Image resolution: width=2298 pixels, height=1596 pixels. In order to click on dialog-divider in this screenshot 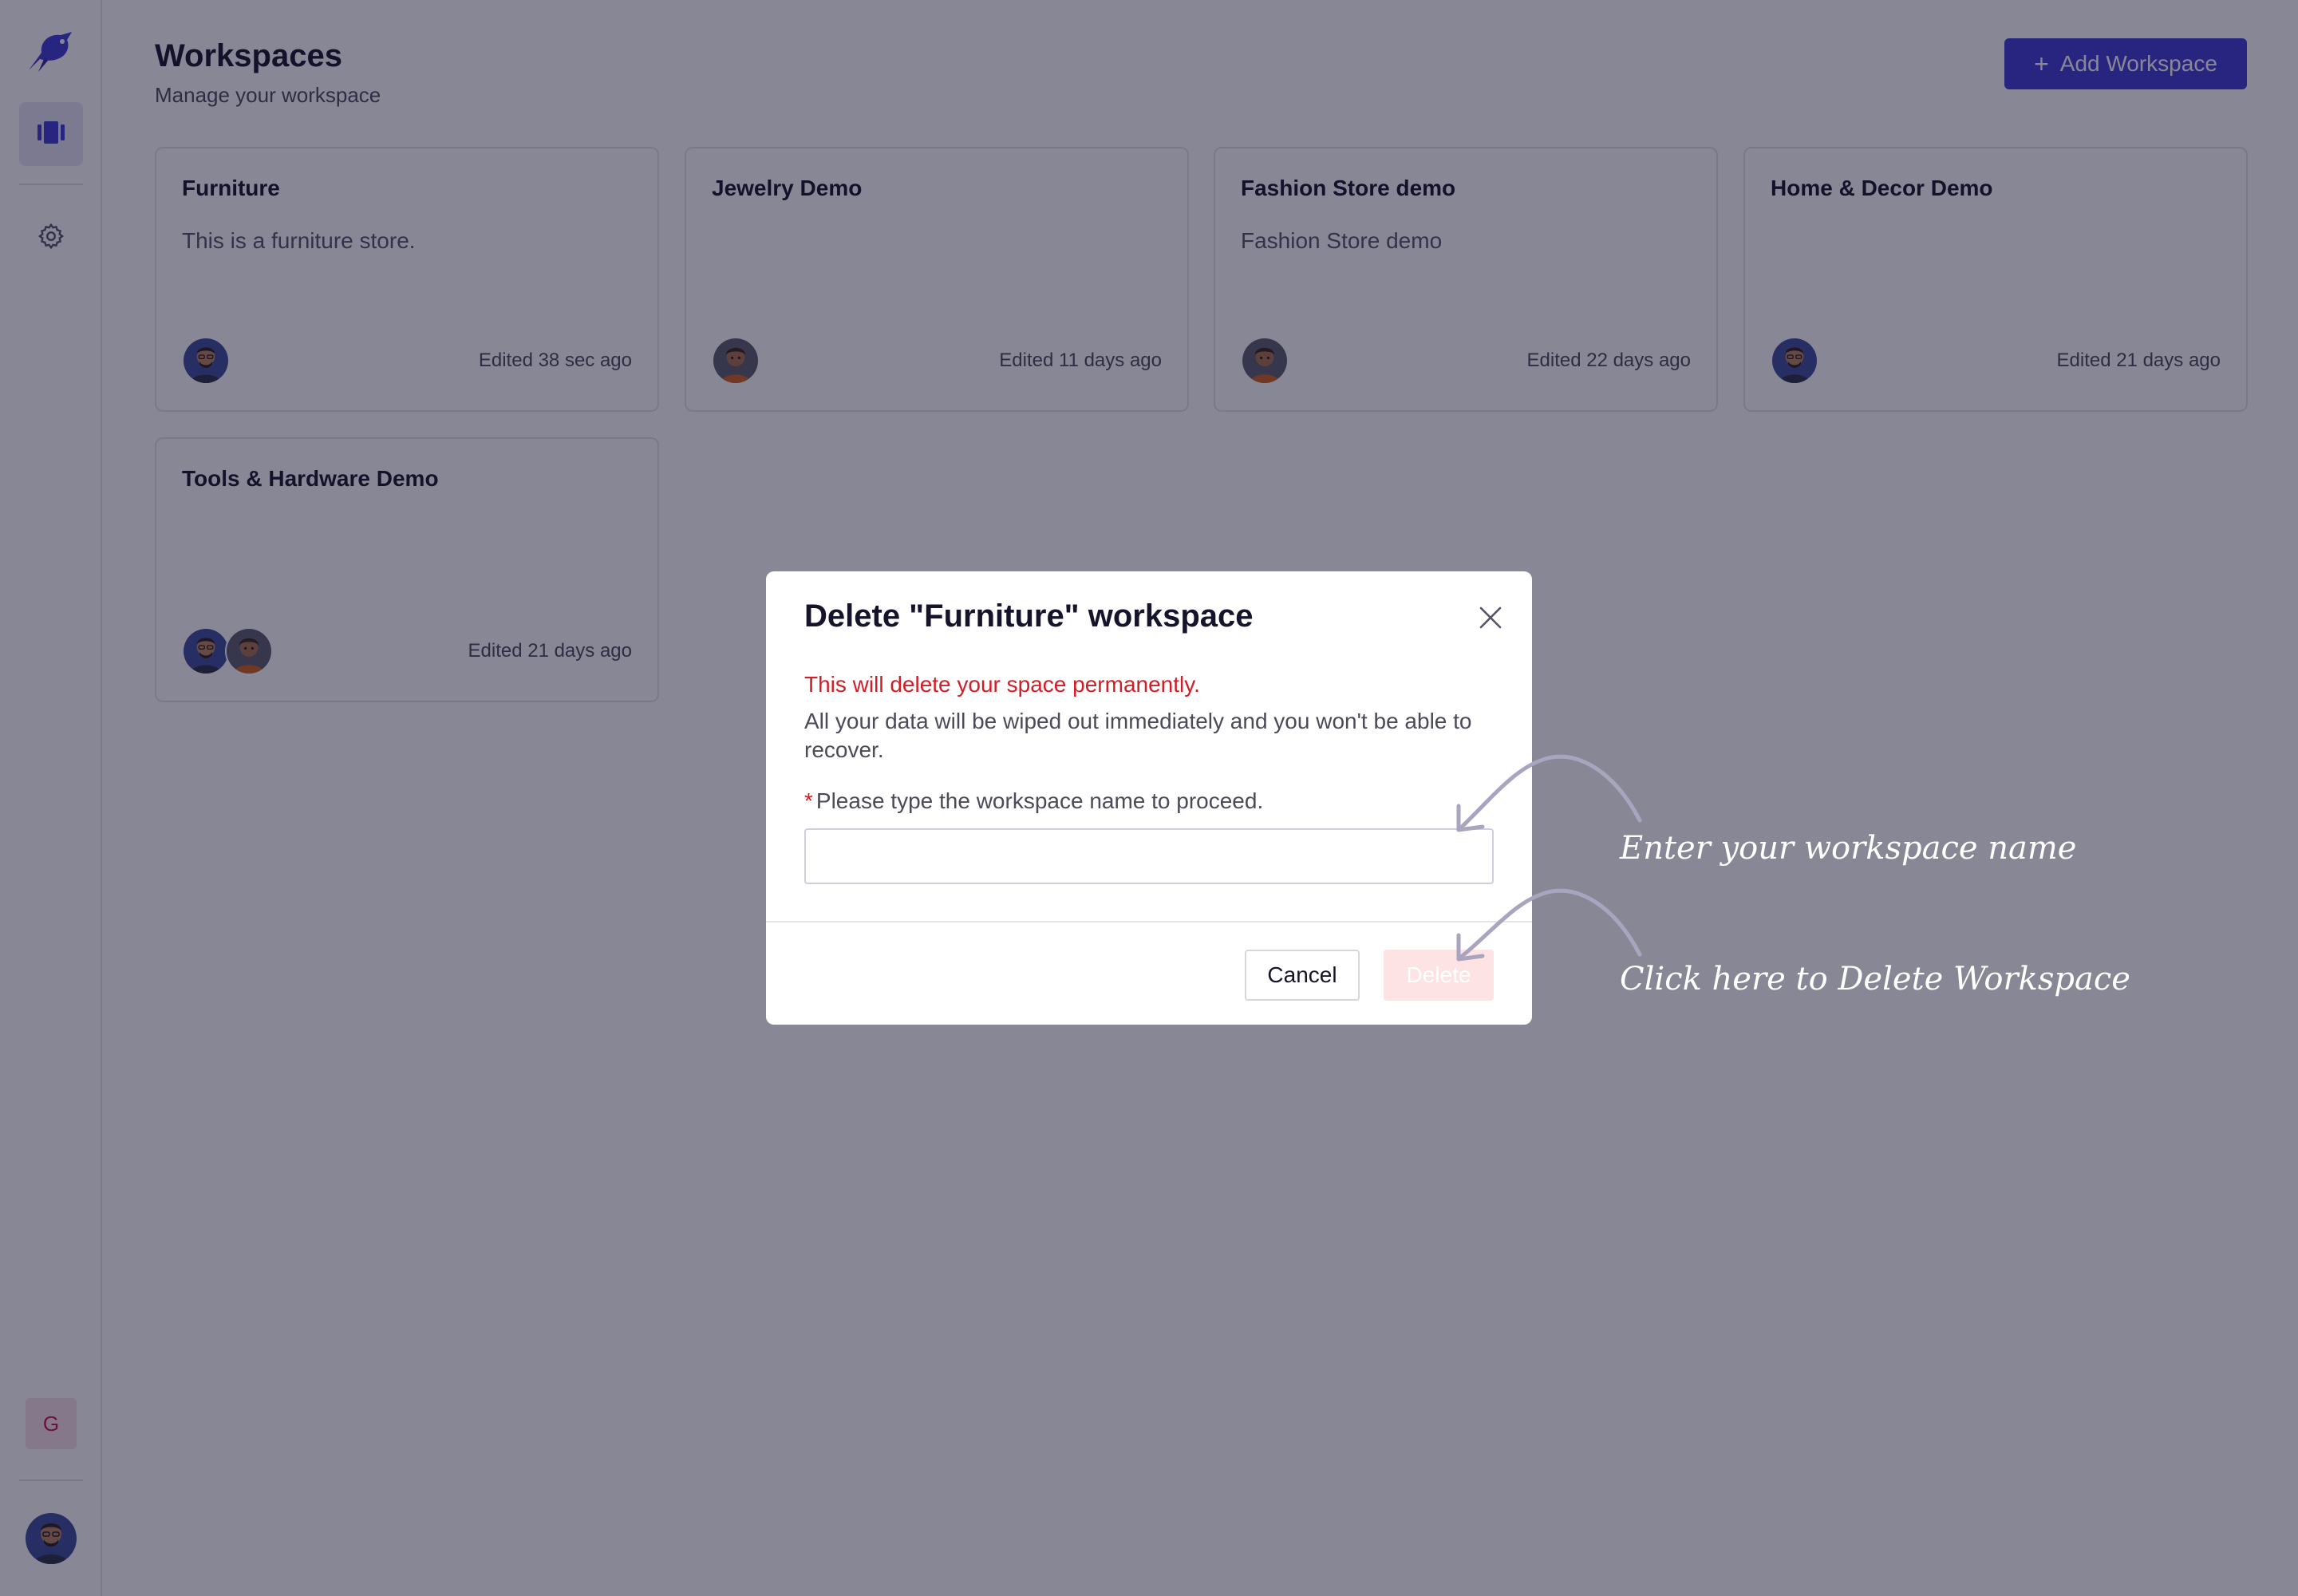, I will do `click(1149, 921)`.